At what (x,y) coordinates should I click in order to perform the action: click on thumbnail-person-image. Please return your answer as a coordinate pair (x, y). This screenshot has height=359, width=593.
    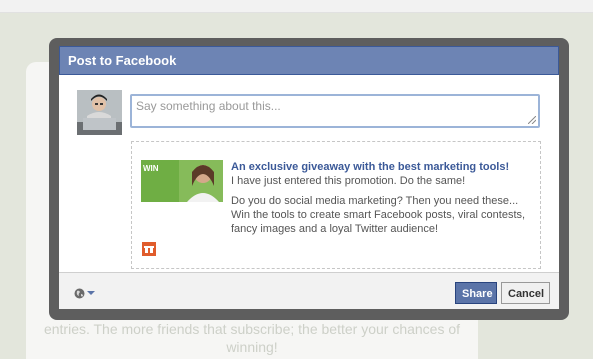
    Looking at the image, I should click on (201, 181).